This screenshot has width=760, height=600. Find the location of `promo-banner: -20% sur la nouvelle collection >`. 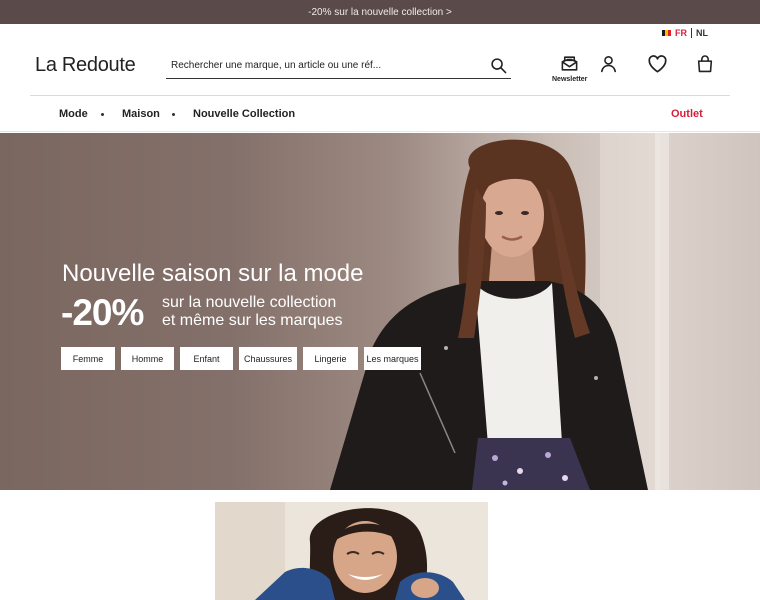

promo-banner: -20% sur la nouvelle collection > is located at coordinates (380, 12).